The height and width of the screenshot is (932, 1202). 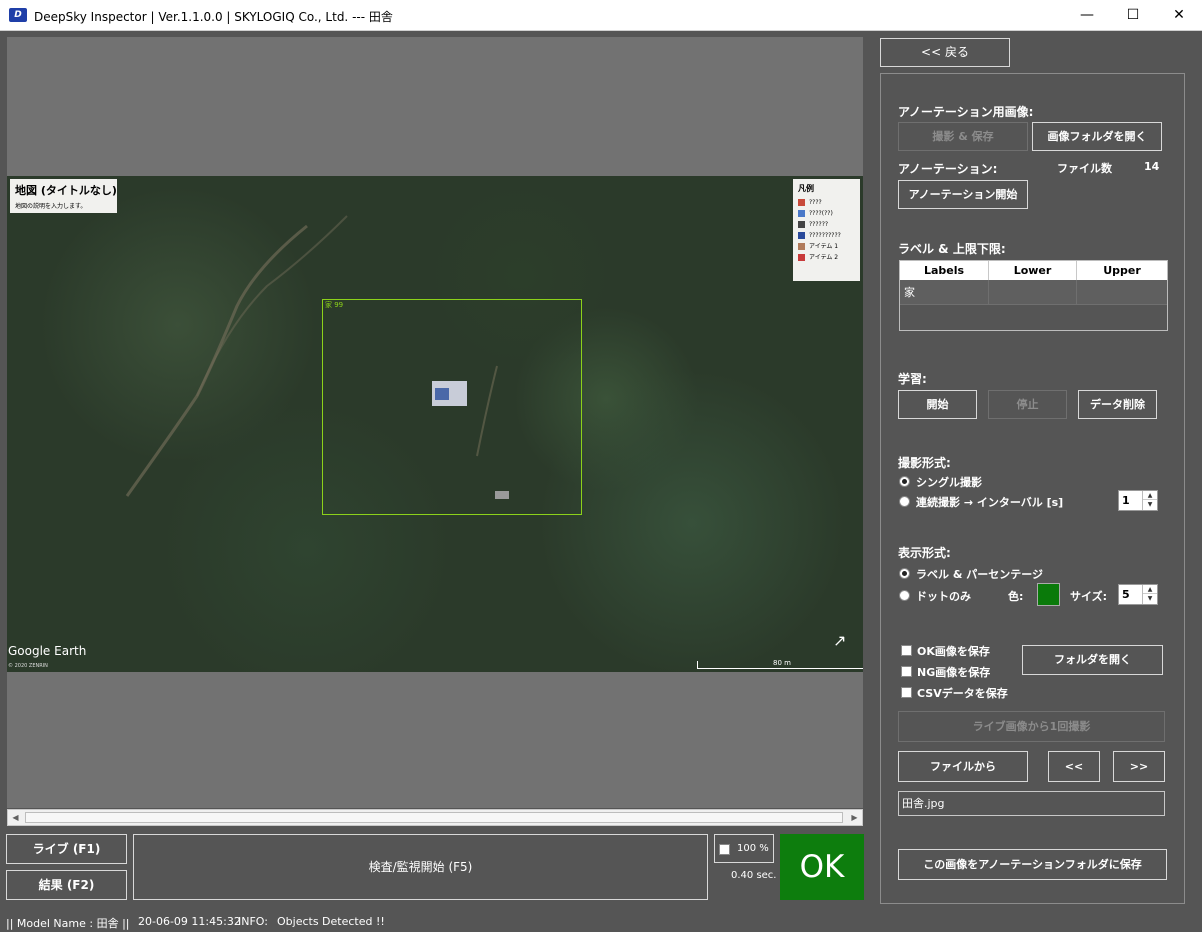 I want to click on zoom-toggle: 100 %, so click(x=744, y=848).